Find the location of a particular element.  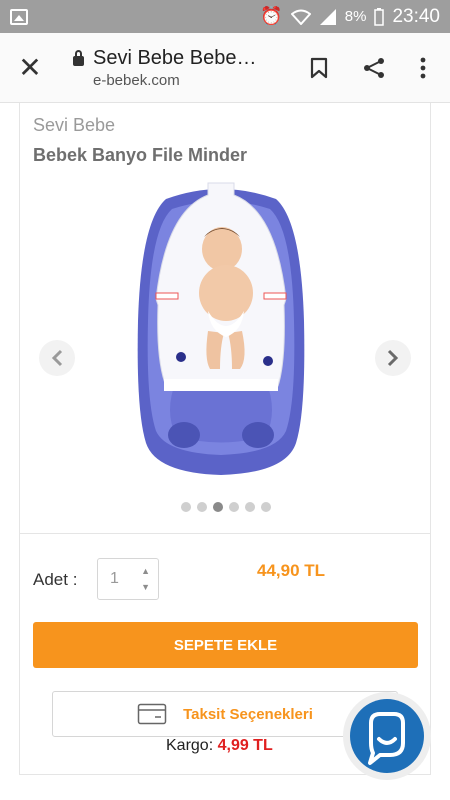

quantity-label: Adet : is located at coordinates (55, 579).